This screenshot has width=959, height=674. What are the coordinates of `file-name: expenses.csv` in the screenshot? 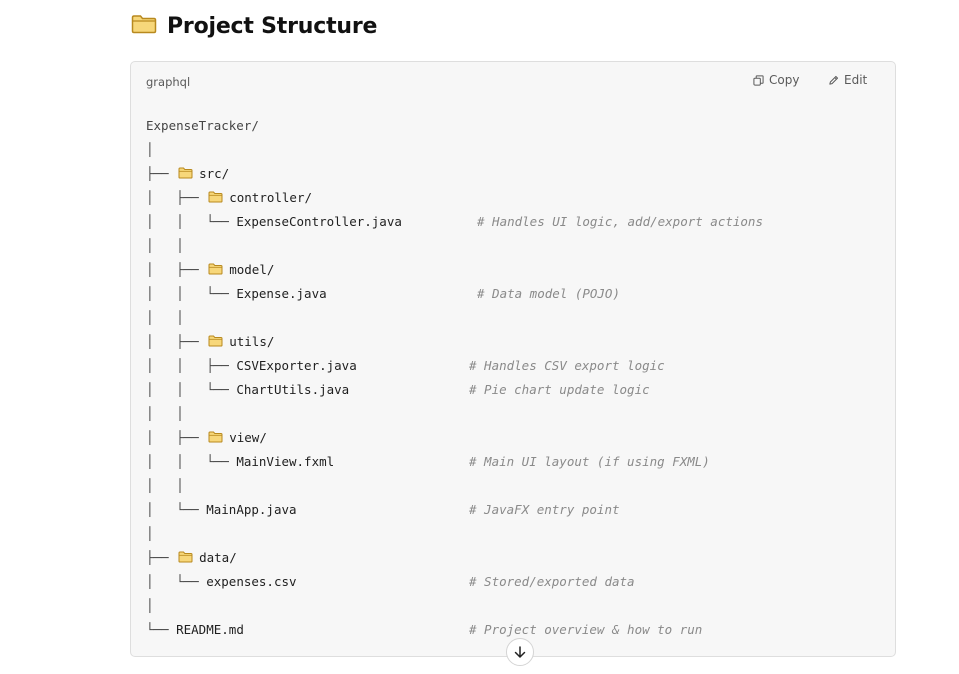 It's located at (251, 581).